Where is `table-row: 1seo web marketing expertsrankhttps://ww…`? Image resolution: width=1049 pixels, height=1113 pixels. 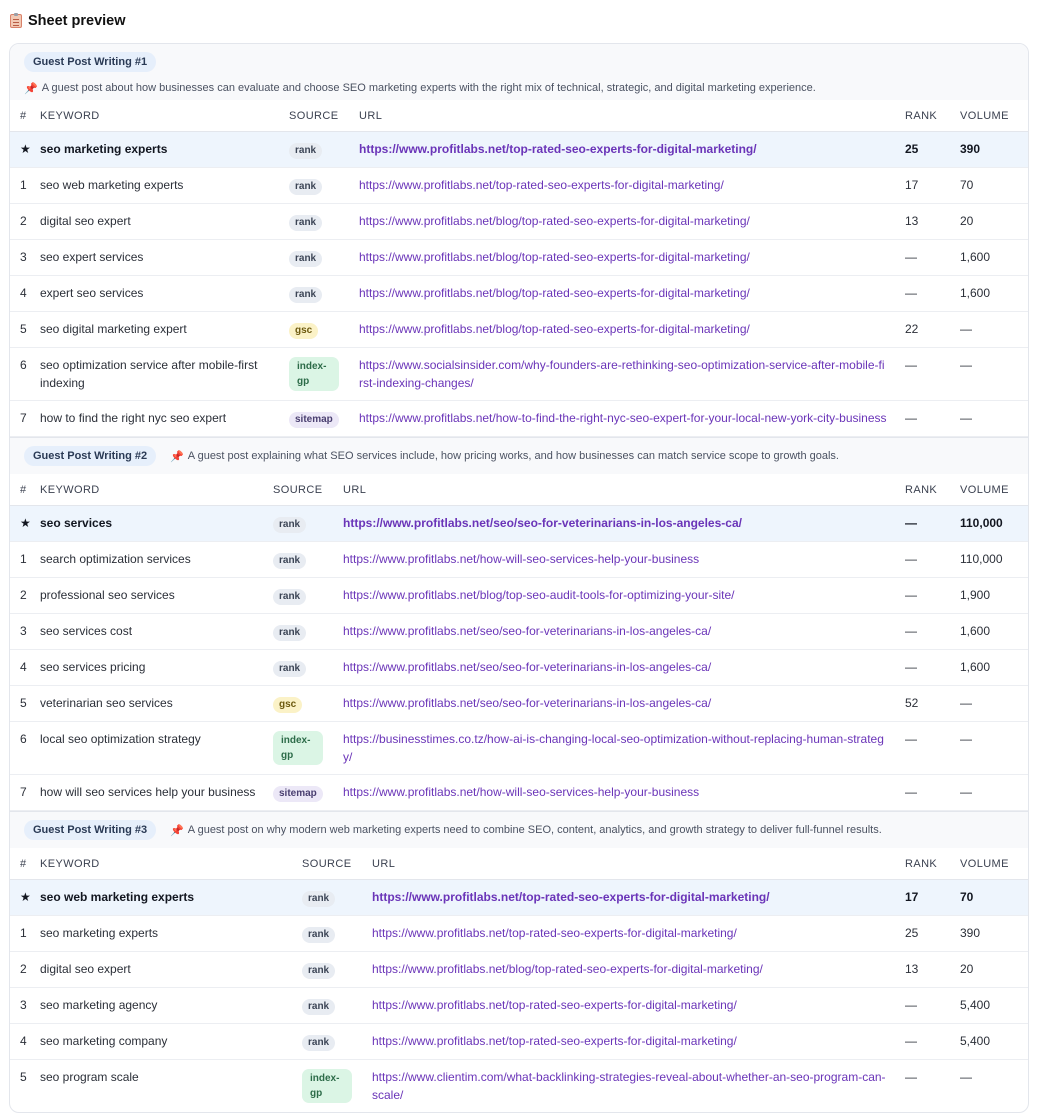 table-row: 1seo web marketing expertsrankhttps://ww… is located at coordinates (519, 186).